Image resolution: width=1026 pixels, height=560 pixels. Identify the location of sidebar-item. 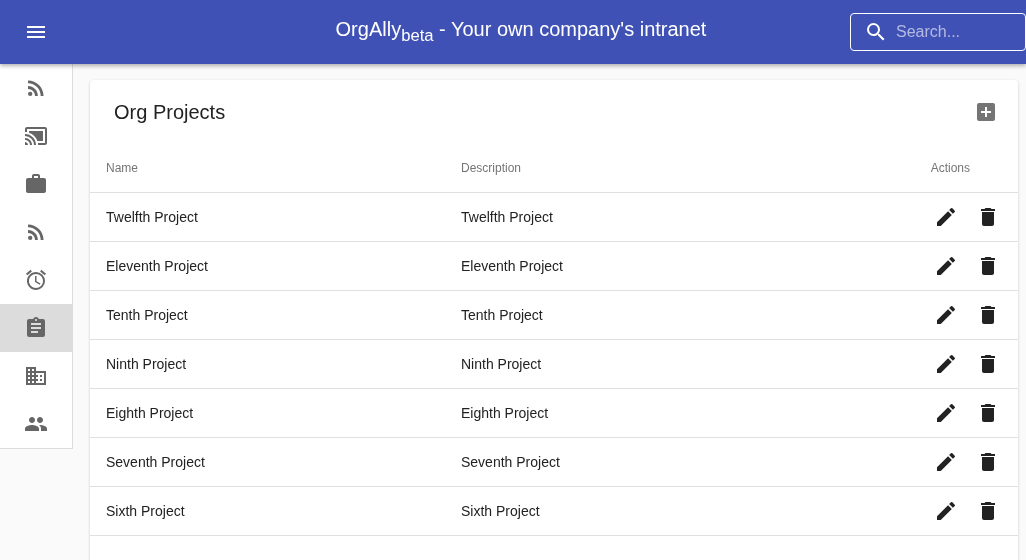
(36, 328).